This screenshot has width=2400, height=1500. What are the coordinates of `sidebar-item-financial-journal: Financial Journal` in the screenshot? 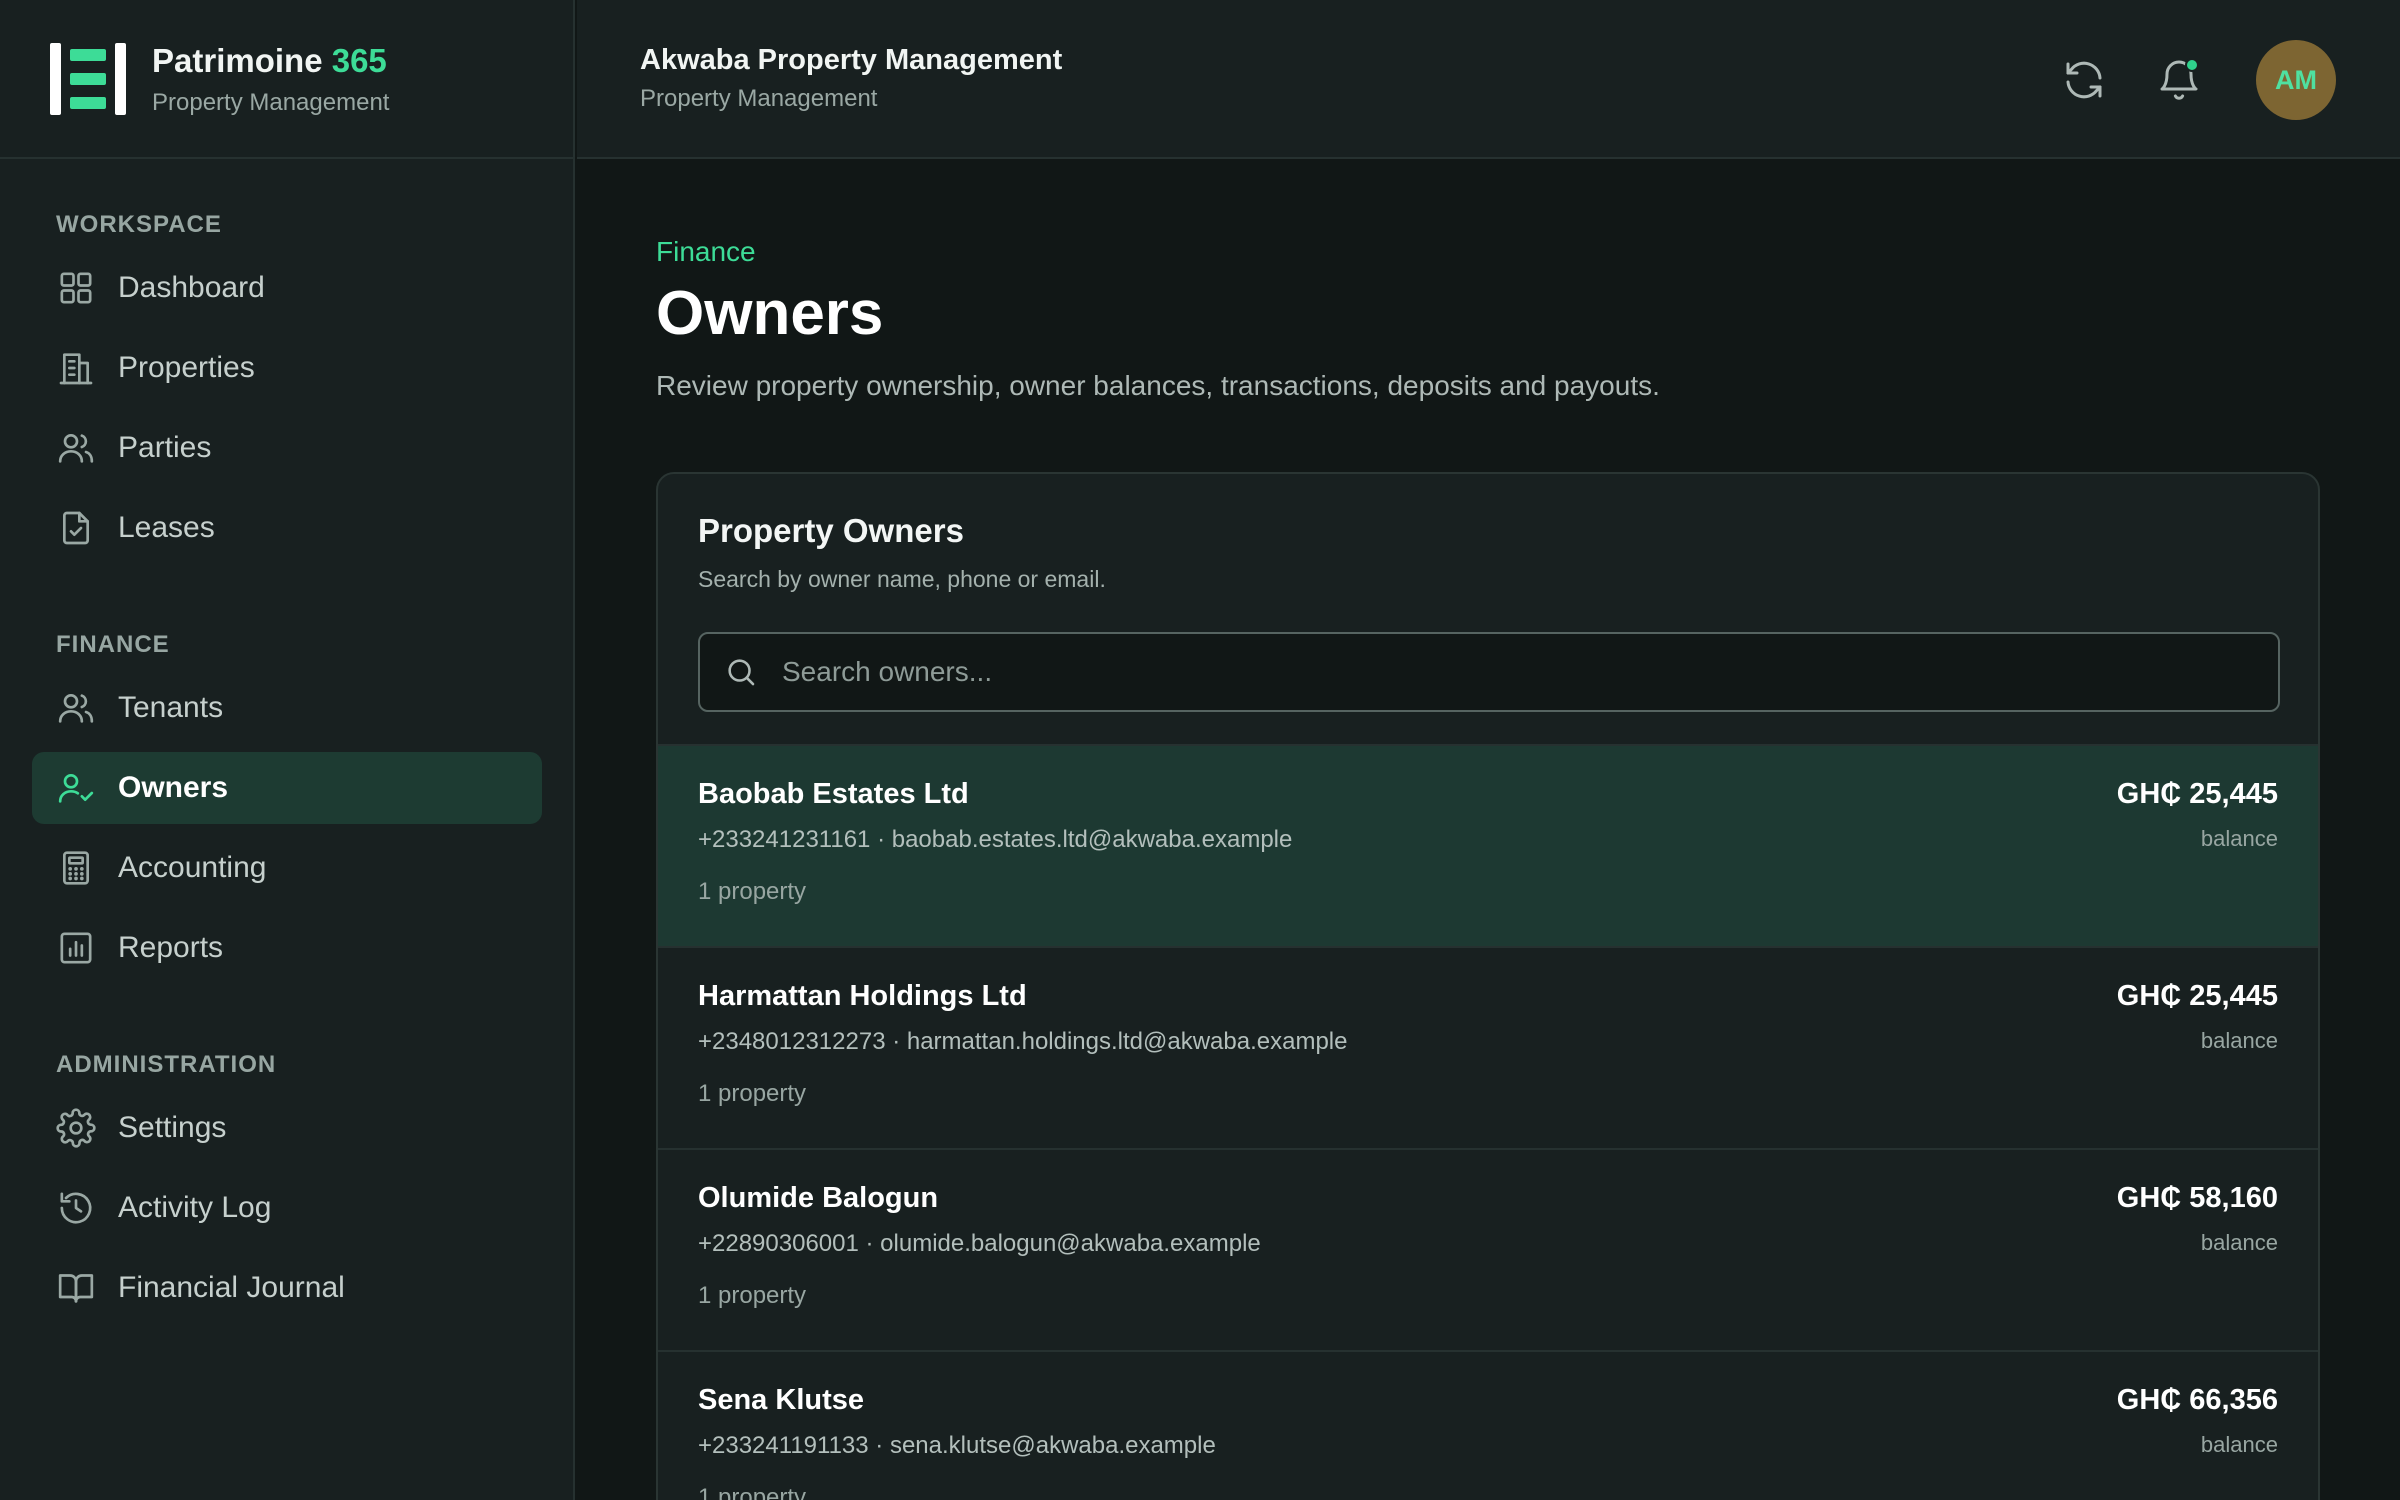 It's located at (287, 1288).